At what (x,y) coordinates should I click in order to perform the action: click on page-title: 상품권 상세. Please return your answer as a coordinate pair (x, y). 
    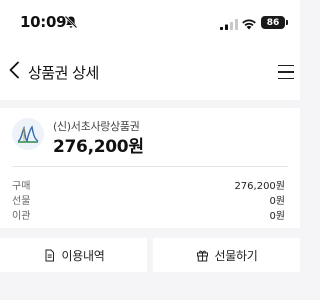
    Looking at the image, I should click on (63, 73).